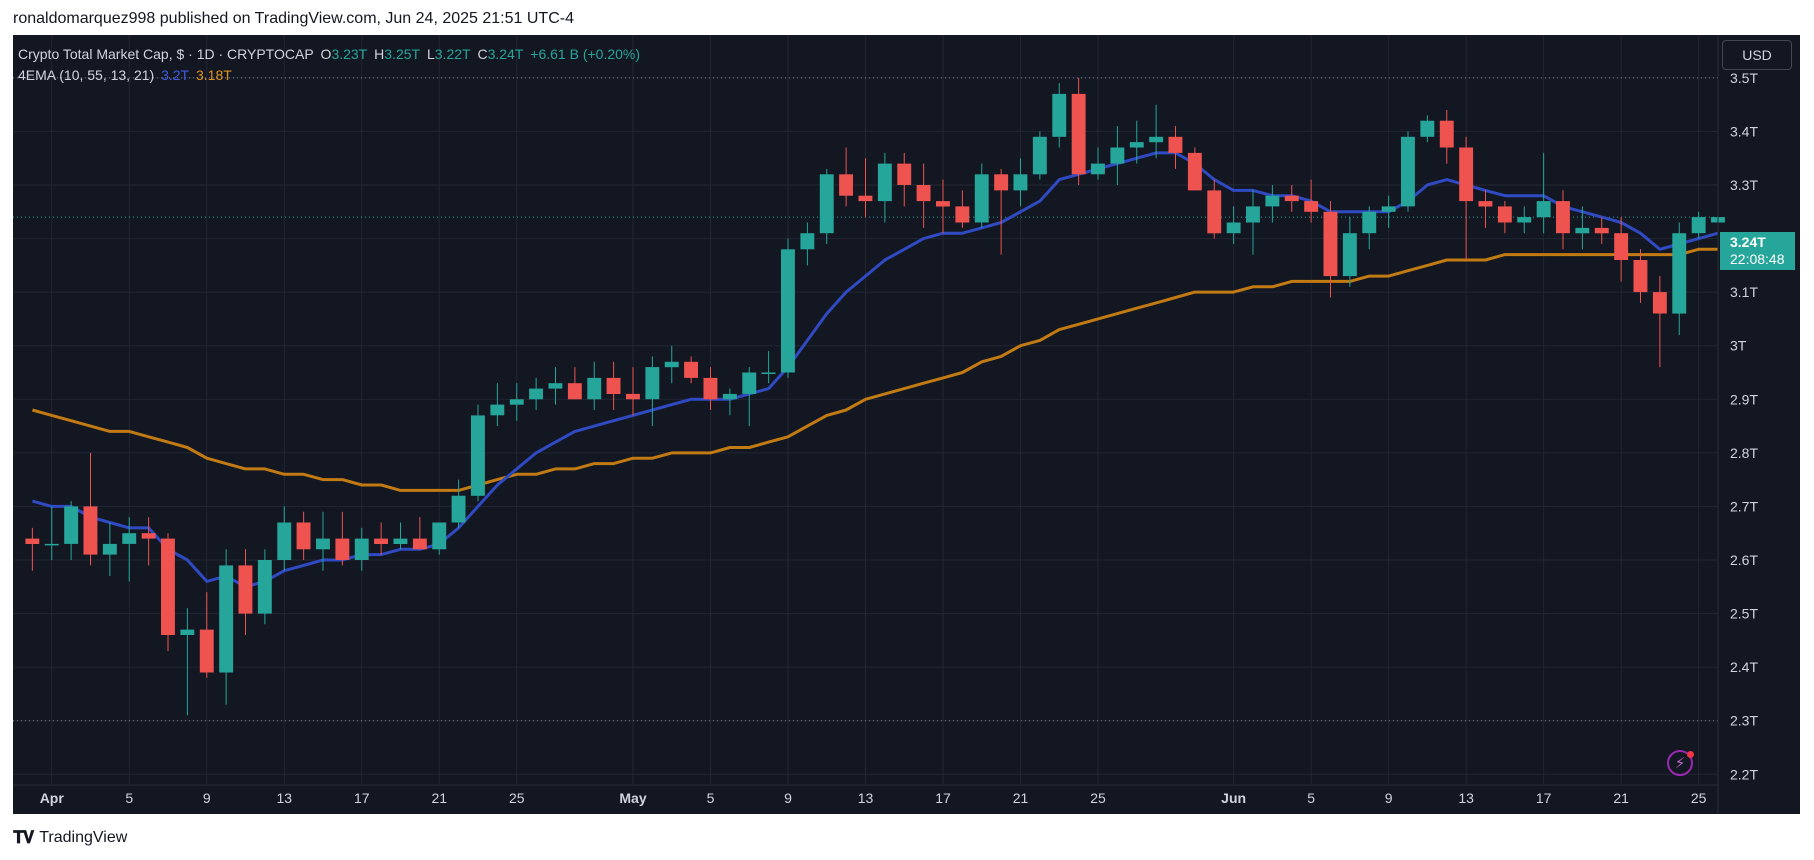 This screenshot has height=860, width=1814. I want to click on time-tick-15: 5, so click(1311, 798).